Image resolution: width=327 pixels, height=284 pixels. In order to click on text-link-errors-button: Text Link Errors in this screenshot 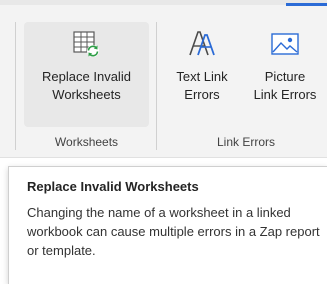, I will do `click(202, 74)`.